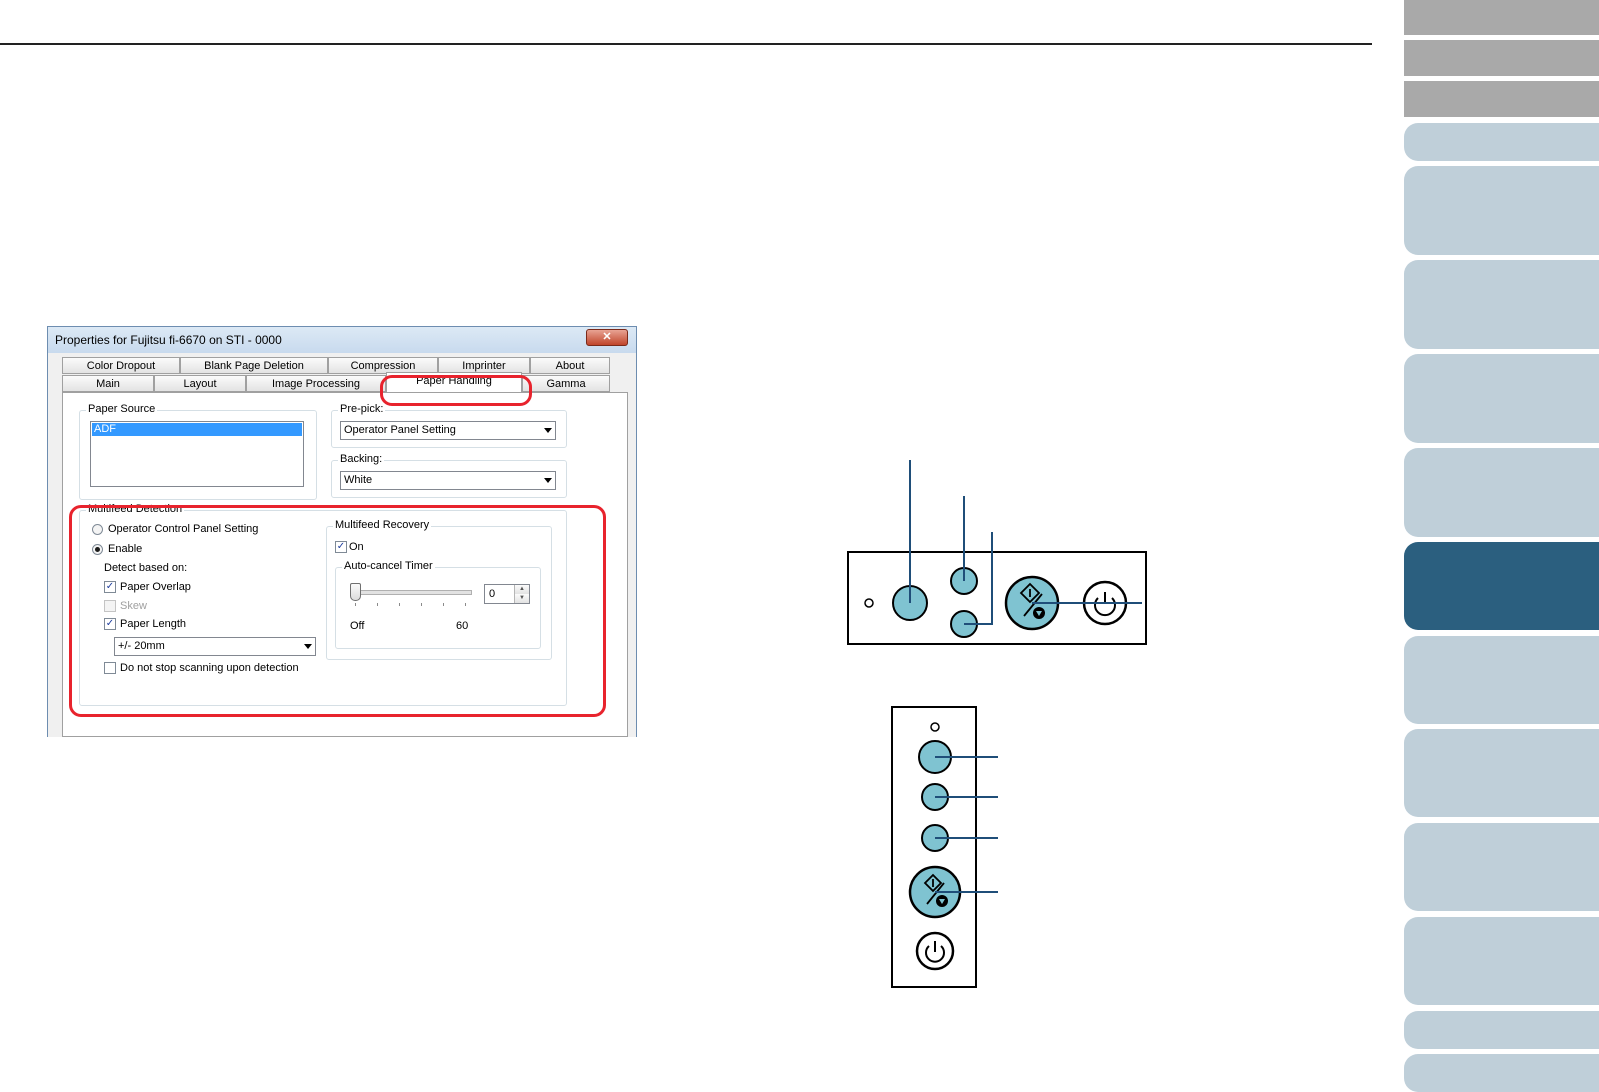  I want to click on pre-pick-dropdown: Operator Panel Setting, so click(448, 430).